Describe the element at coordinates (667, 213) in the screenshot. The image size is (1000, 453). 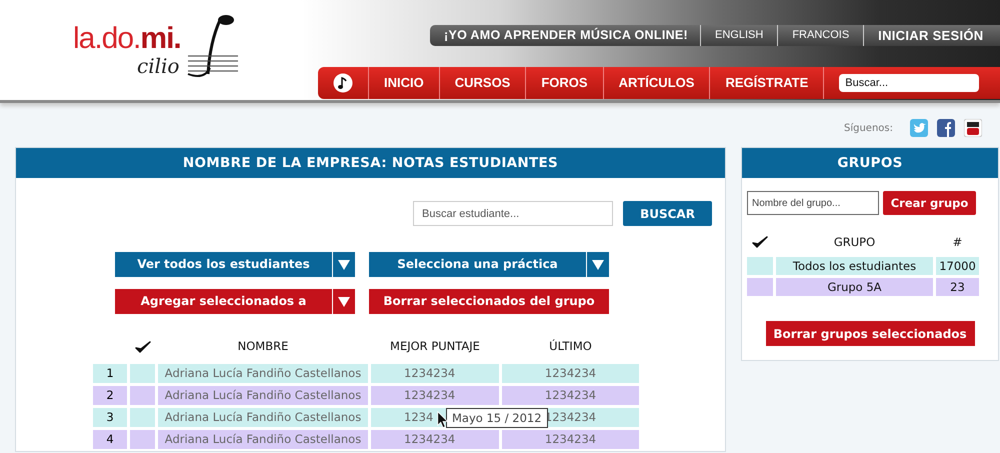
I see `search-button: BUSCAR` at that location.